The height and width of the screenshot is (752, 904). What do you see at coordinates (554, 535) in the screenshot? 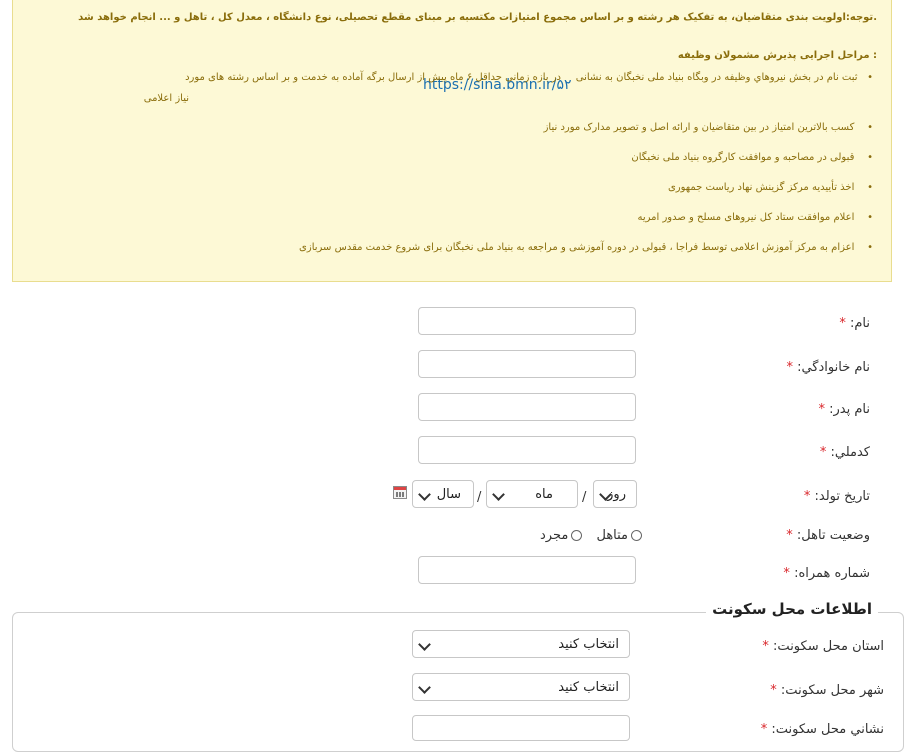
I see `radio-label: مجرد` at bounding box center [554, 535].